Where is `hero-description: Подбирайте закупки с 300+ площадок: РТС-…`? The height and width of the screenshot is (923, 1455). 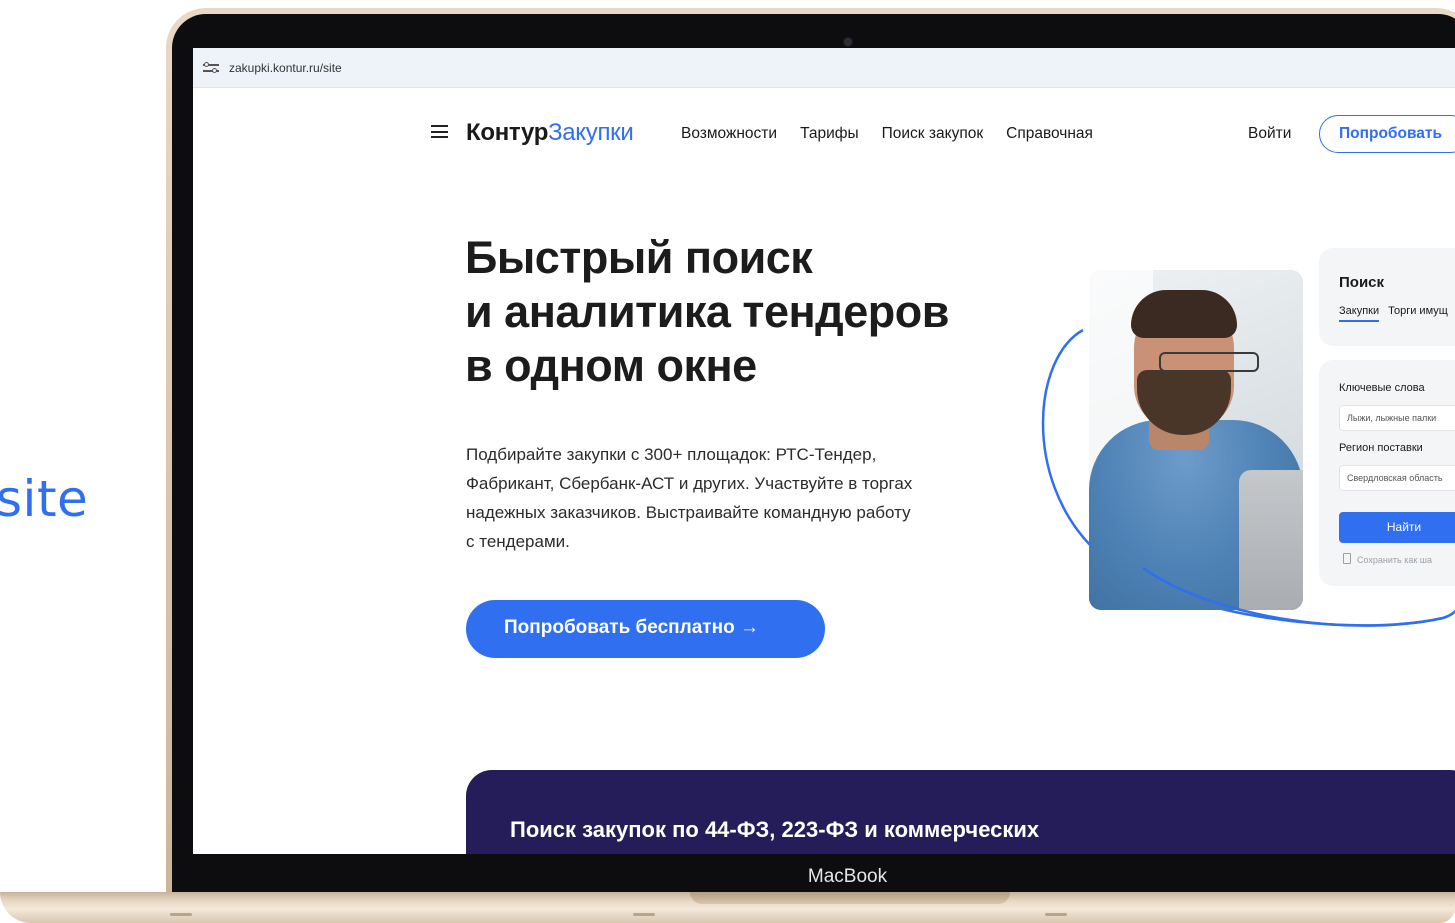 hero-description: Подбирайте закупки с 300+ площадок: РТС-… is located at coordinates (746, 498).